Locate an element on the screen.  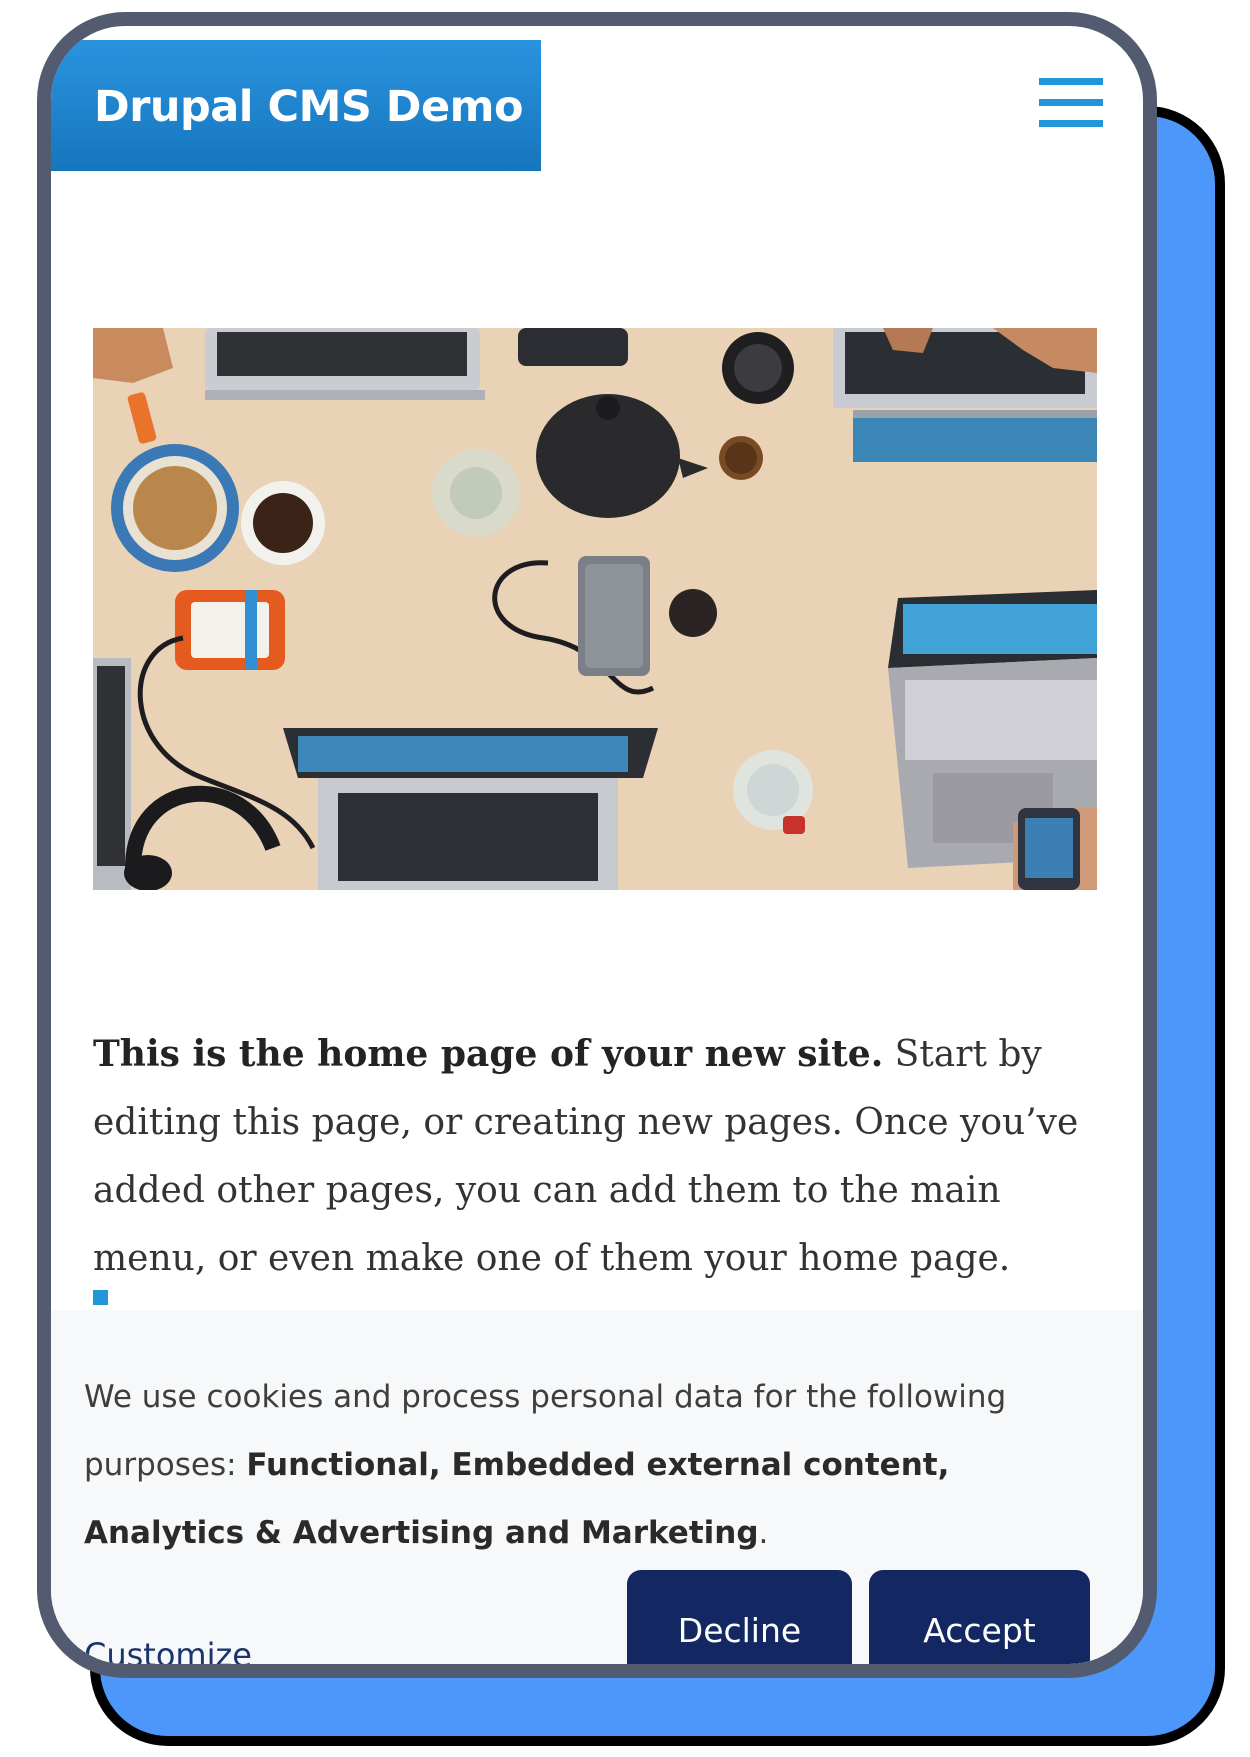
hamburger-menu-icon is located at coordinates (1071, 105).